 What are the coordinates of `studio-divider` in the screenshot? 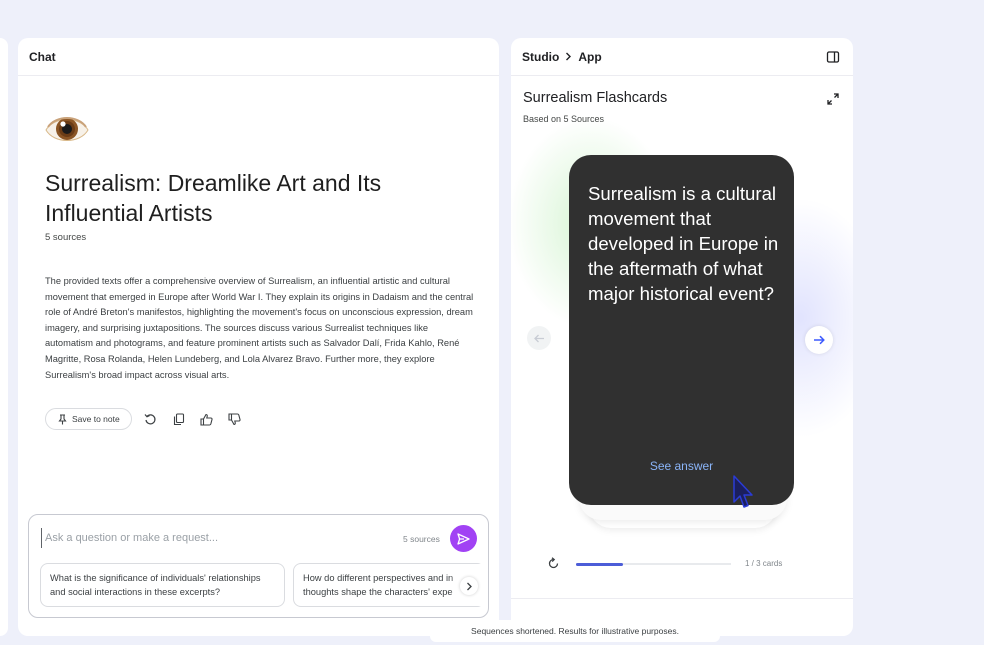 It's located at (682, 598).